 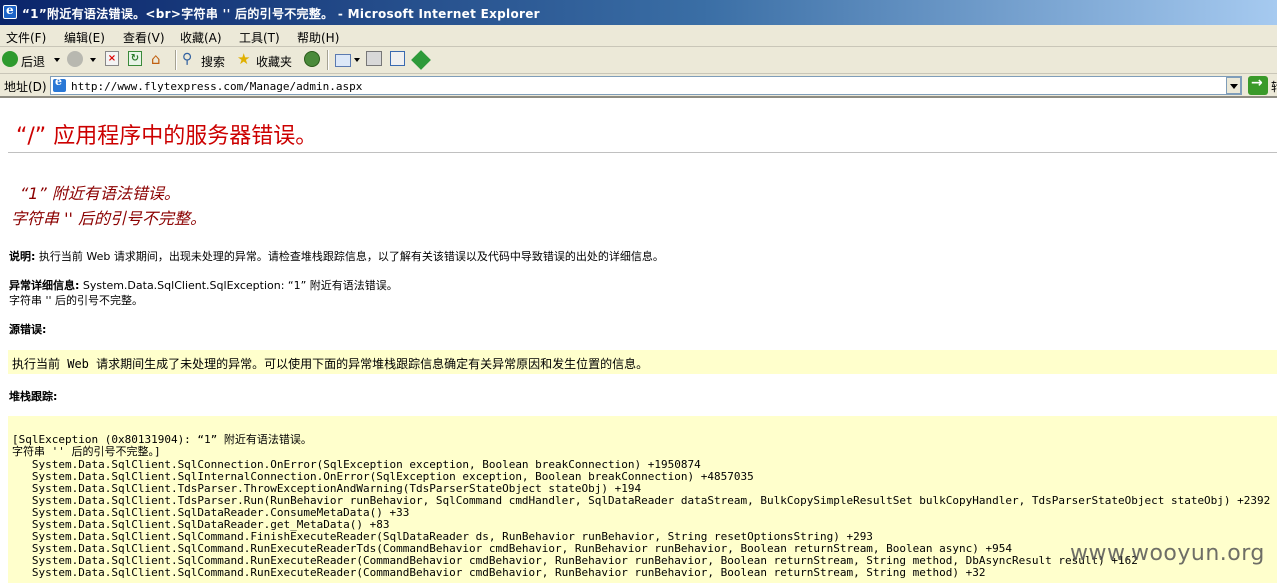 What do you see at coordinates (144, 37) in the screenshot?
I see `menu-view: 查看(V)` at bounding box center [144, 37].